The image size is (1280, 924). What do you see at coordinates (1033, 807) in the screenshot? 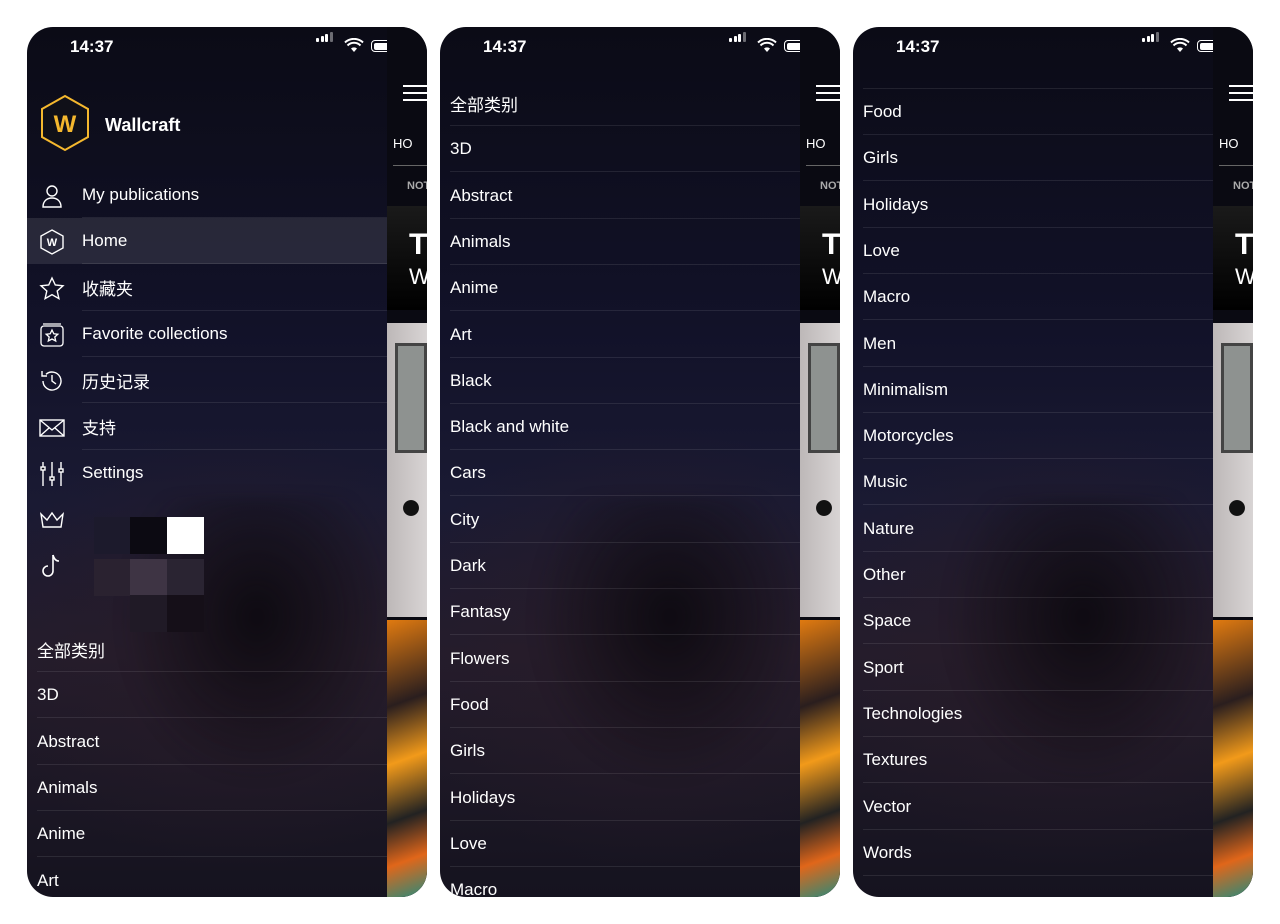
I see `category-item: Vector` at bounding box center [1033, 807].